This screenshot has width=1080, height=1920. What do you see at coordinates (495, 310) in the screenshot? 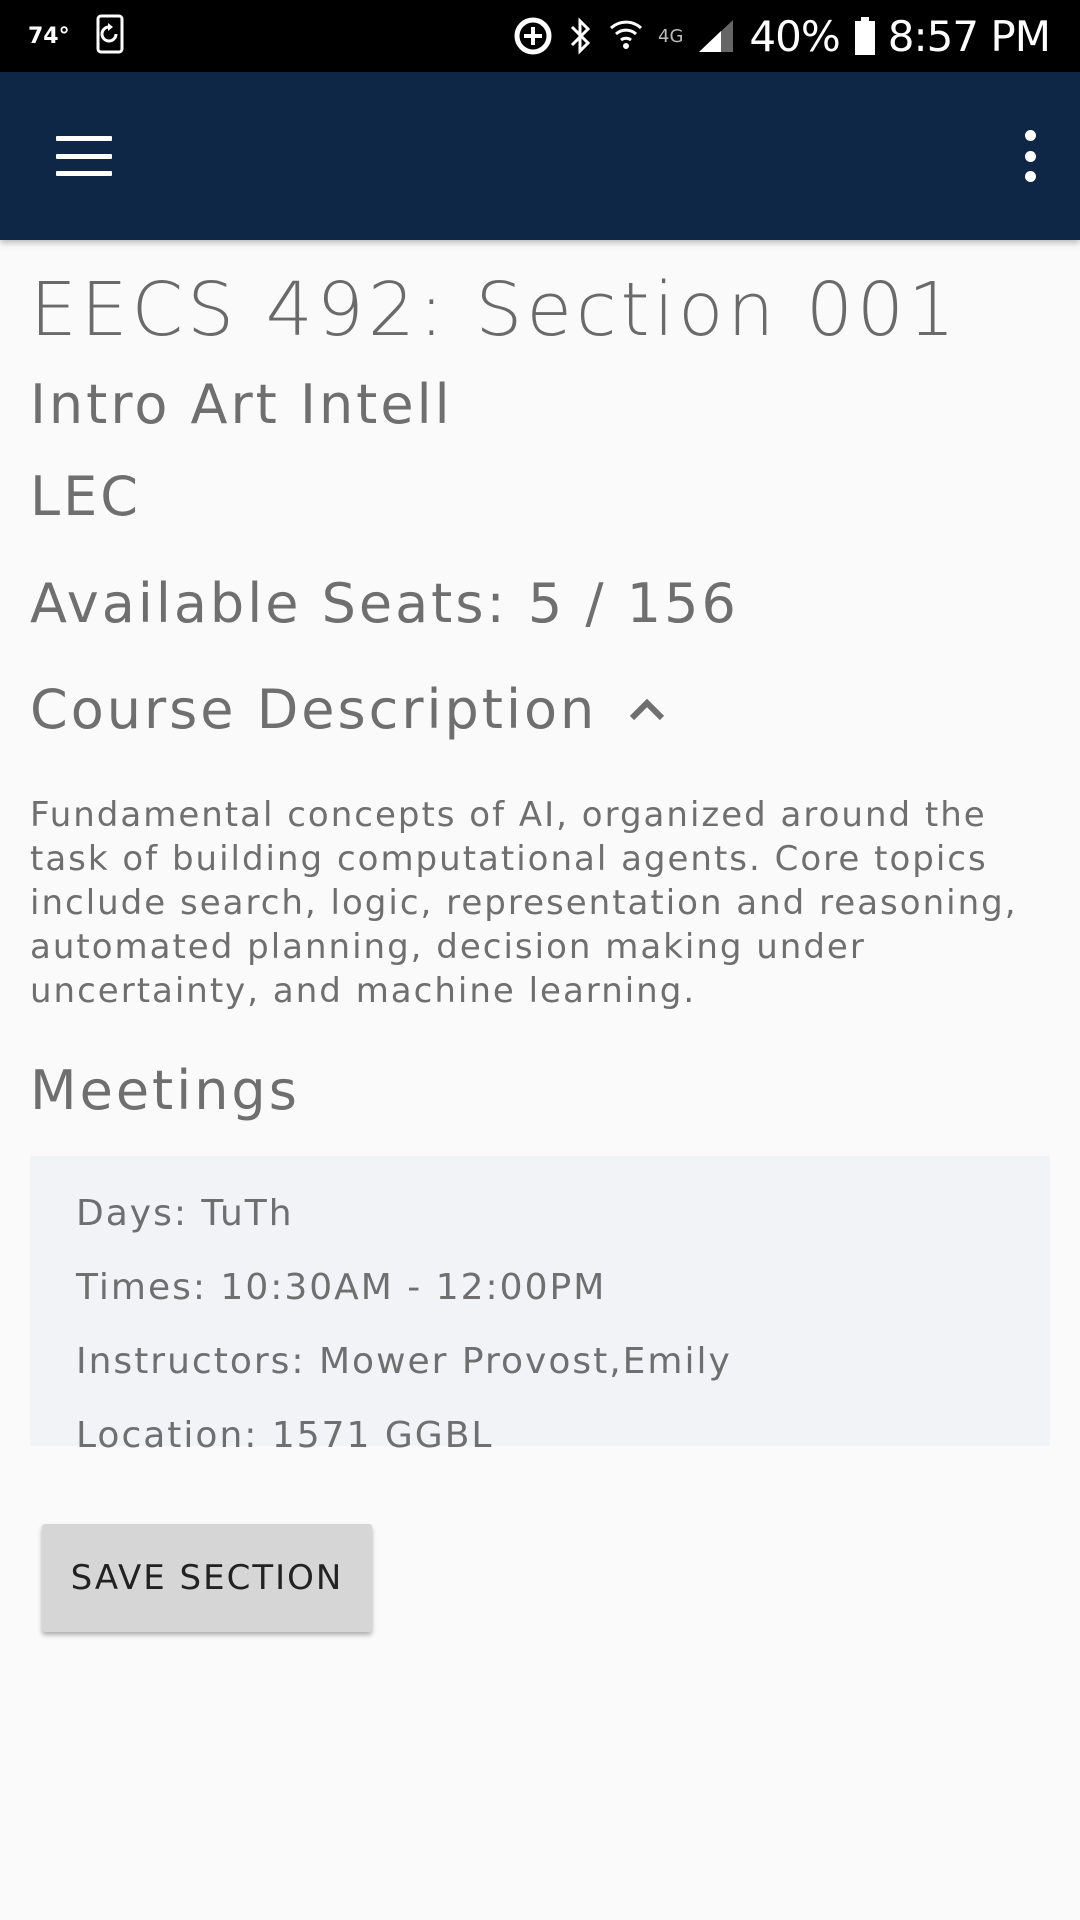
I see `page-title: EECS 492: Section 001` at bounding box center [495, 310].